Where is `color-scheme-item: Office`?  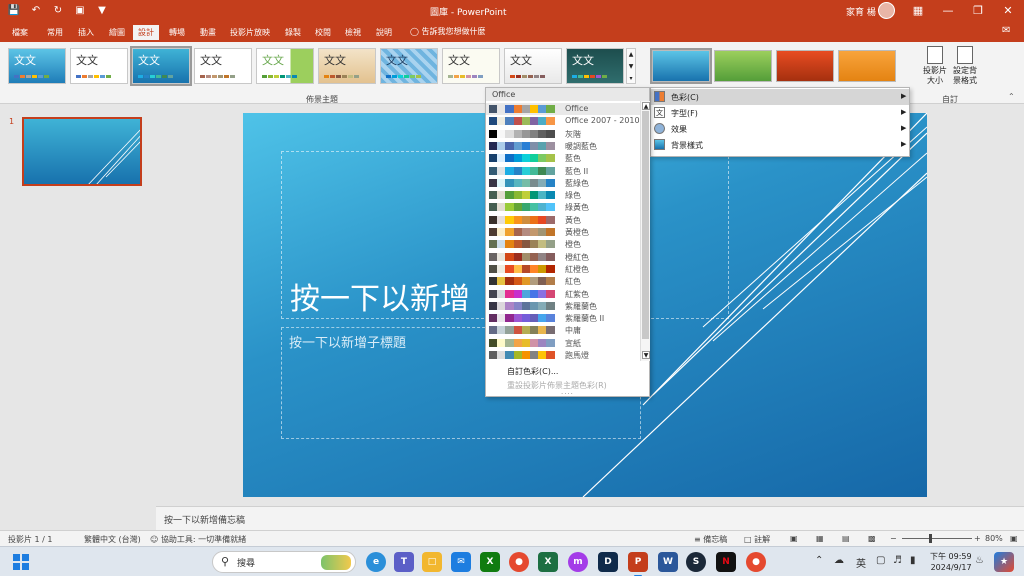 color-scheme-item: Office is located at coordinates (563, 109).